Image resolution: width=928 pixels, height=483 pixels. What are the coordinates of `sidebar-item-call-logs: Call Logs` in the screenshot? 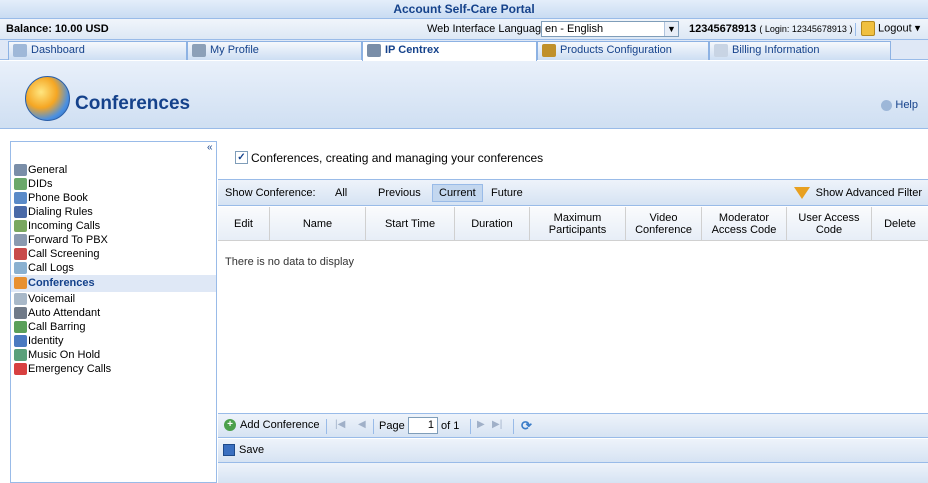 It's located at (113, 268).